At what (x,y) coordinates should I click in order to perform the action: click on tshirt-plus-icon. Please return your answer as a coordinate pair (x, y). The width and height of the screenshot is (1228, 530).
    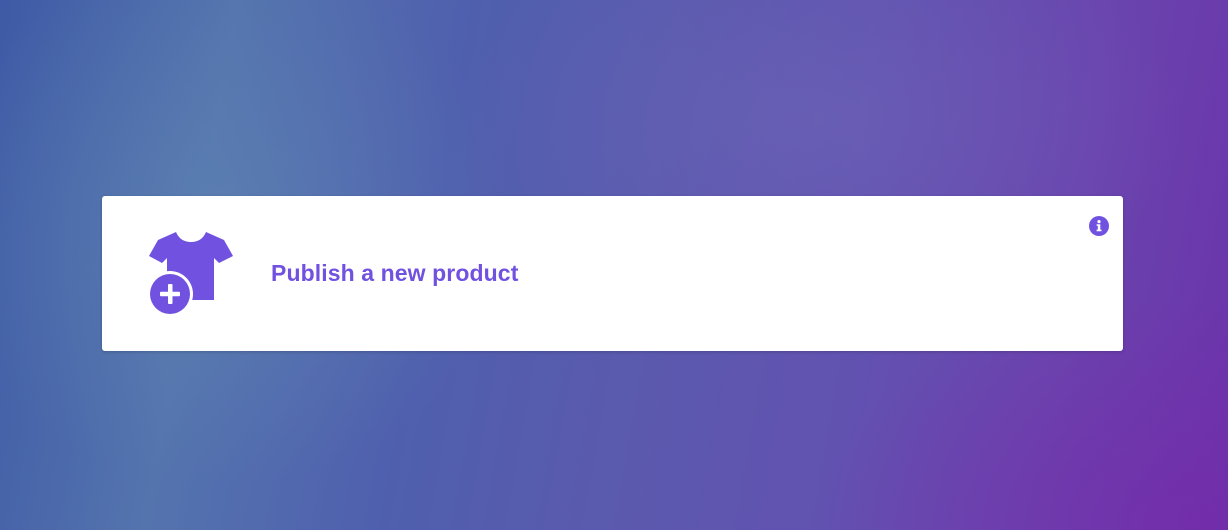
    Looking at the image, I should click on (192, 273).